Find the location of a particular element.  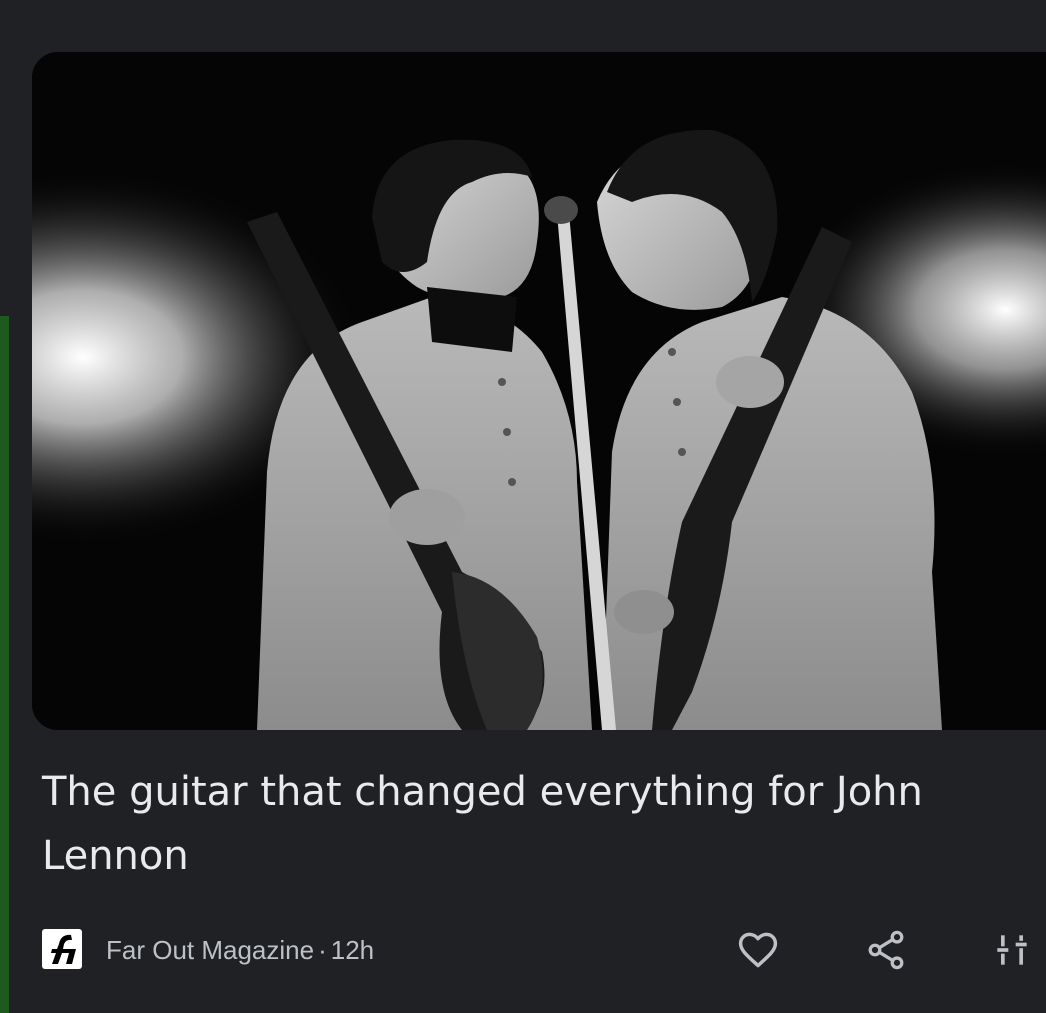

like-button is located at coordinates (758, 950).